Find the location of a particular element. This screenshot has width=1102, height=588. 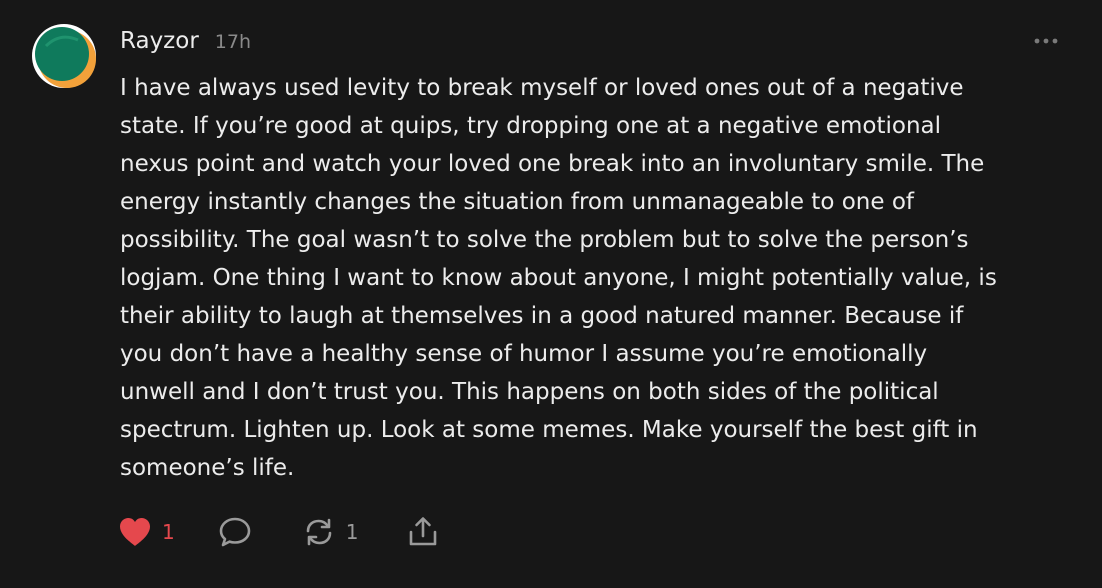

restack-button: 1 is located at coordinates (330, 532).